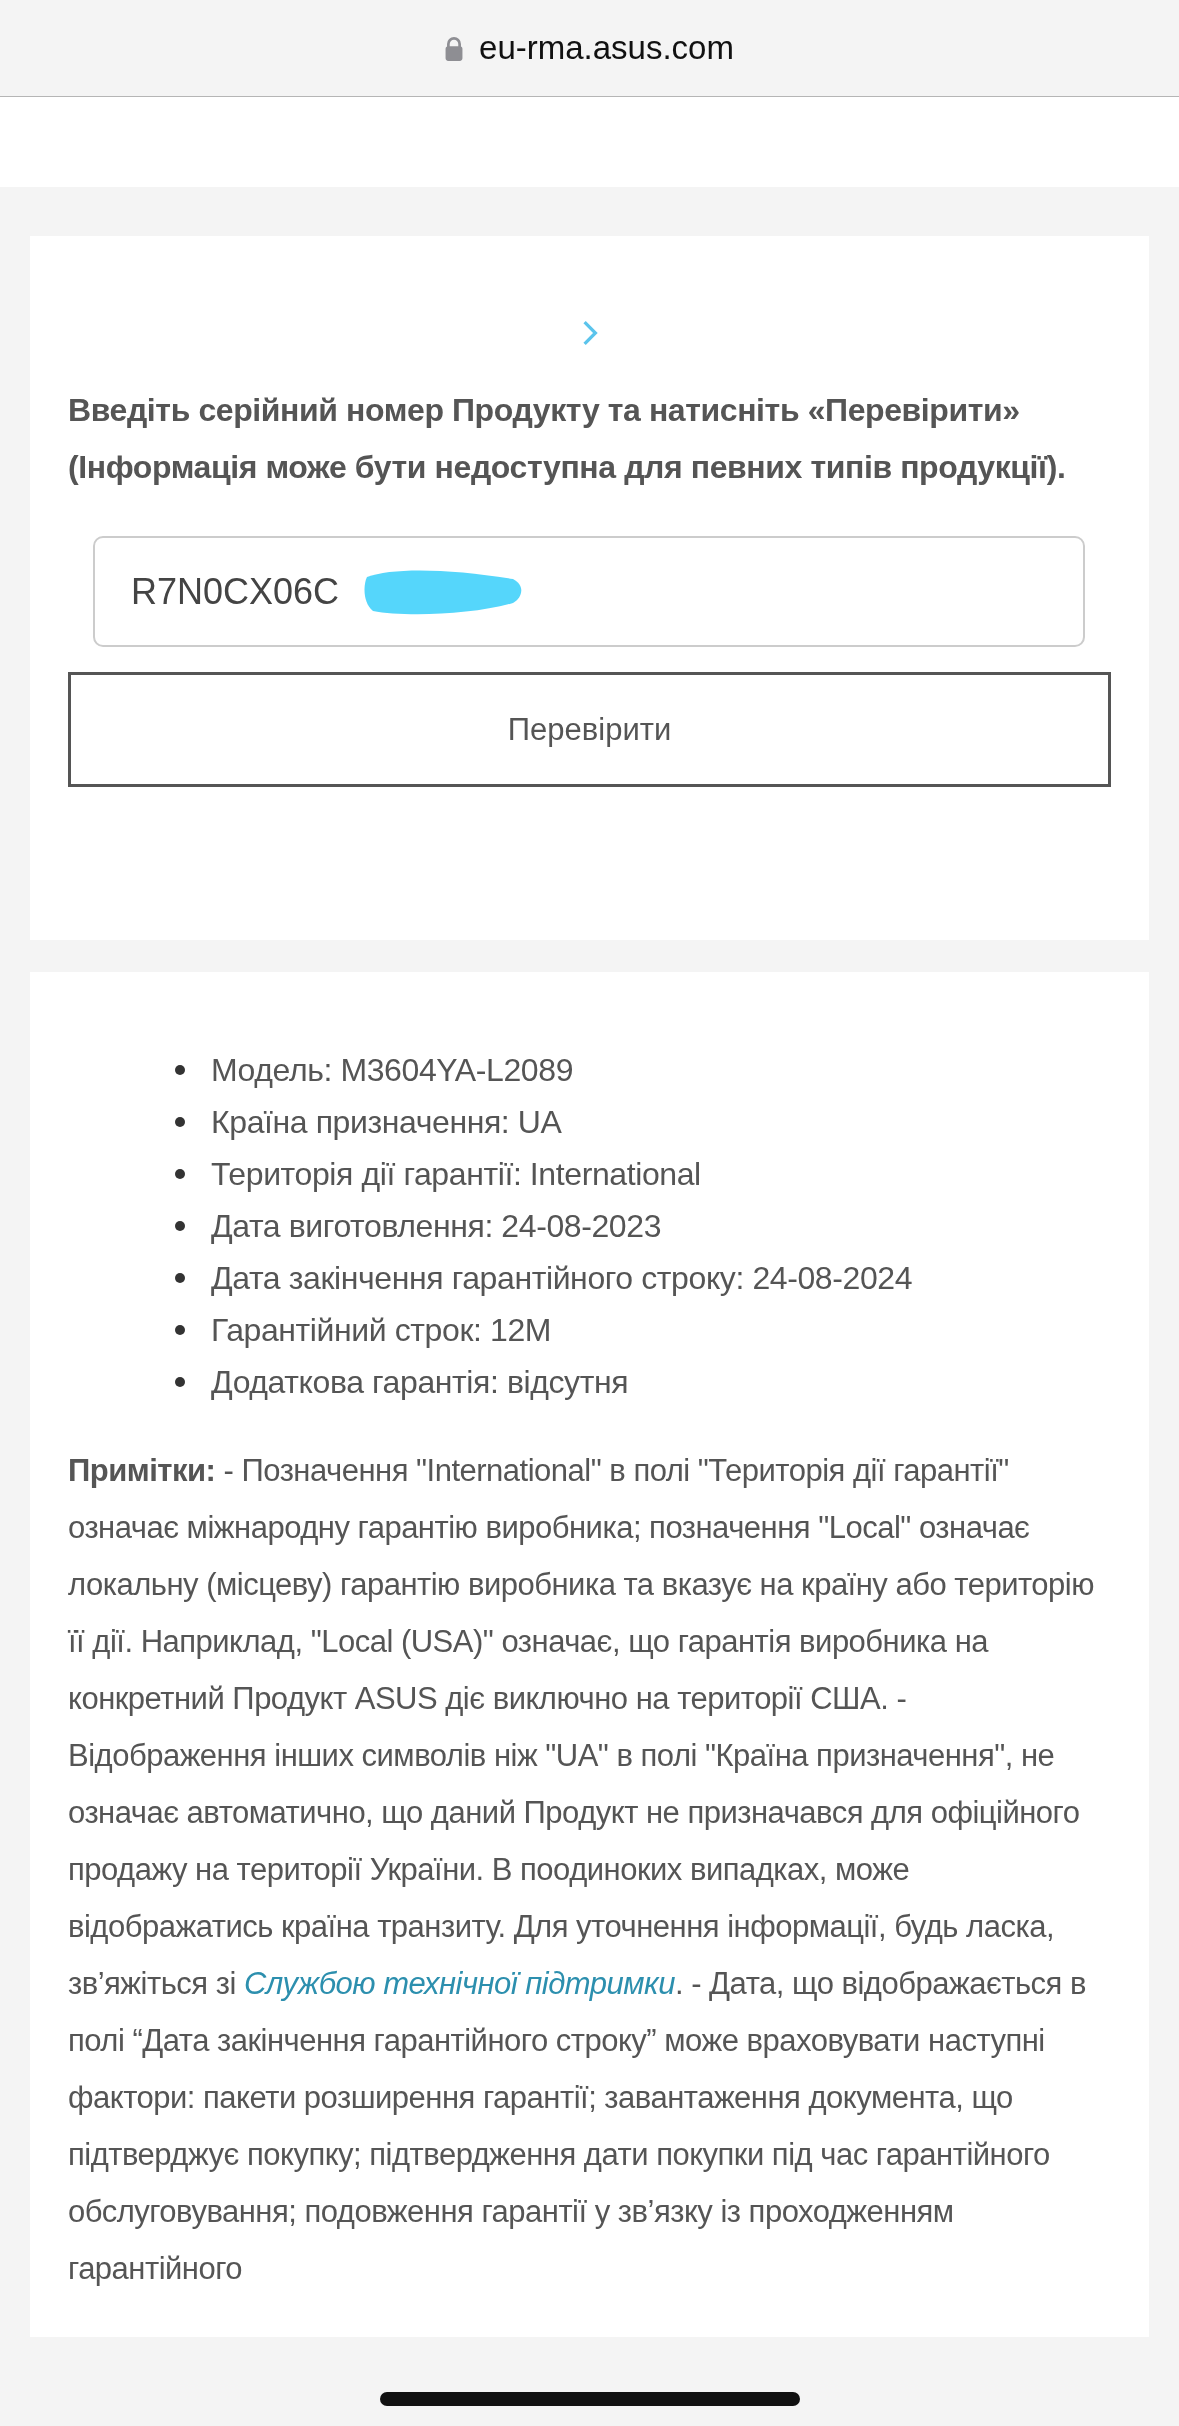 The image size is (1179, 2426). I want to click on check-button: Перевірити, so click(589, 729).